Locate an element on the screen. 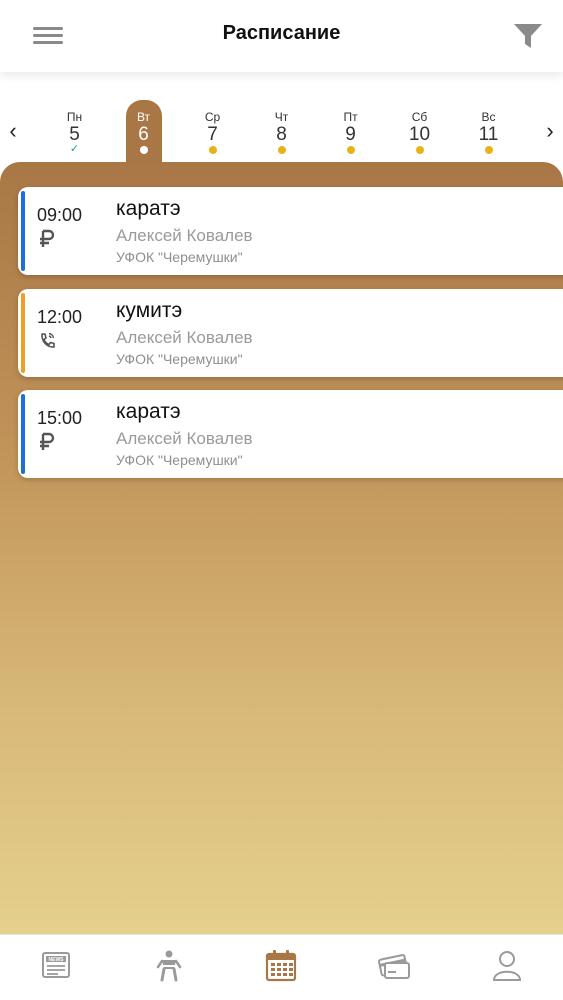 The width and height of the screenshot is (563, 1000). day-3: Чт 8 is located at coordinates (281, 118).